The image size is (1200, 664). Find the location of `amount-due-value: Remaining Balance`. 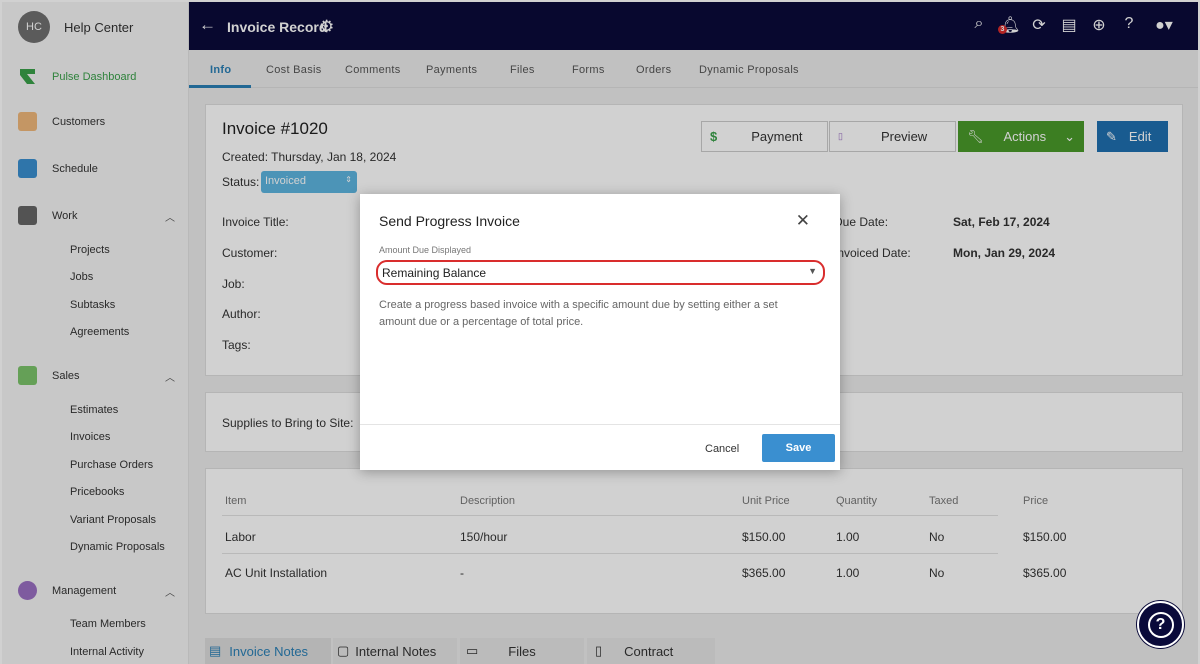

amount-due-value: Remaining Balance is located at coordinates (434, 273).